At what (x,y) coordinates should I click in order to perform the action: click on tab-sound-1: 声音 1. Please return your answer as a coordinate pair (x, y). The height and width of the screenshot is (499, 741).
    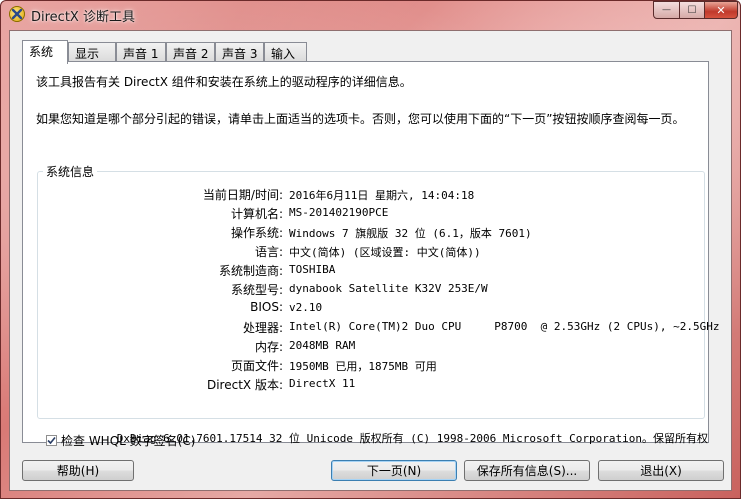
    Looking at the image, I should click on (141, 52).